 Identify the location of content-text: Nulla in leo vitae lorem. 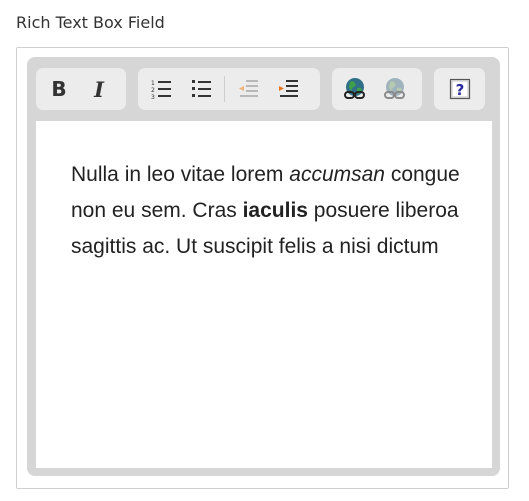
(180, 174).